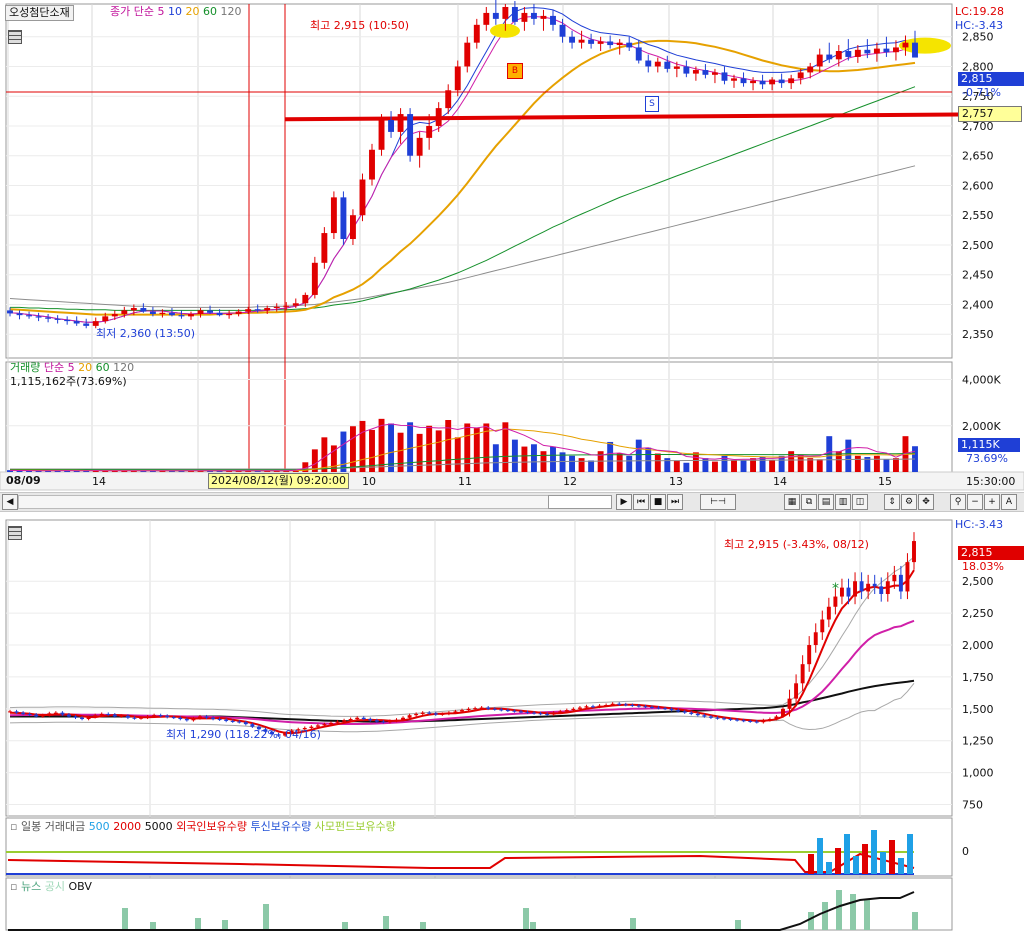  Describe the element at coordinates (885, 481) in the screenshot. I see `time-tick-label: 15` at that location.